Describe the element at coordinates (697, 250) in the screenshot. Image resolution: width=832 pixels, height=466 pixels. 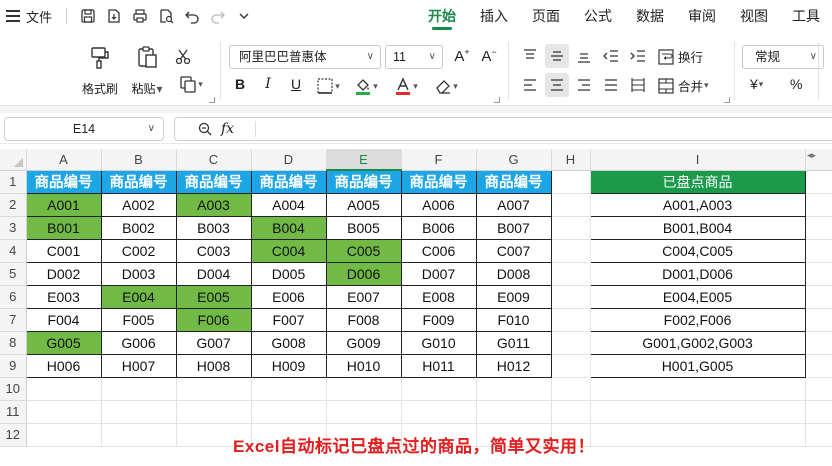
I see `summary-cell: C004,C005` at that location.